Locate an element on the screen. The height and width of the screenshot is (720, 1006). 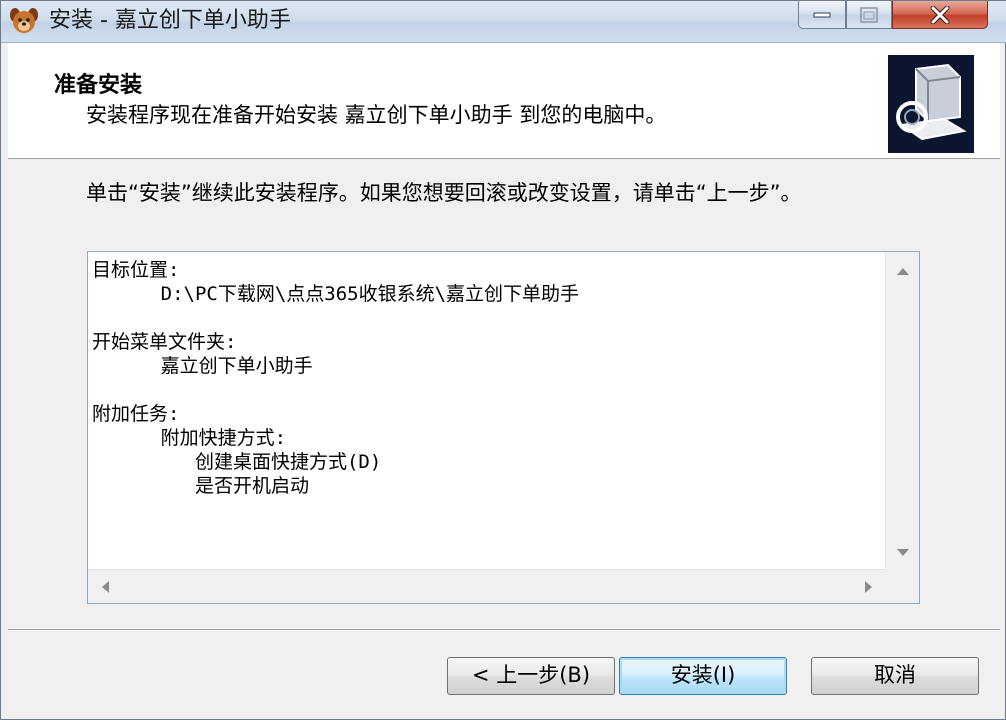
install-button: 安装(I) is located at coordinates (703, 676).